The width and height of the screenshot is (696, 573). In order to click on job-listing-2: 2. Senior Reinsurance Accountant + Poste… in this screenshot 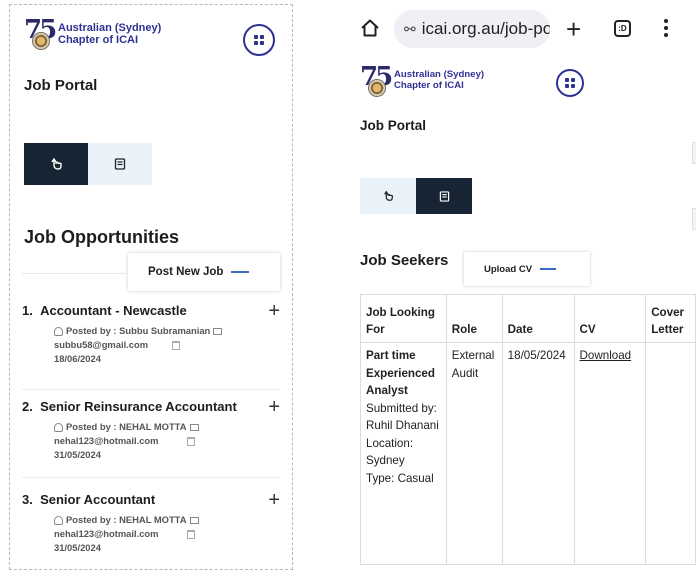, I will do `click(151, 429)`.